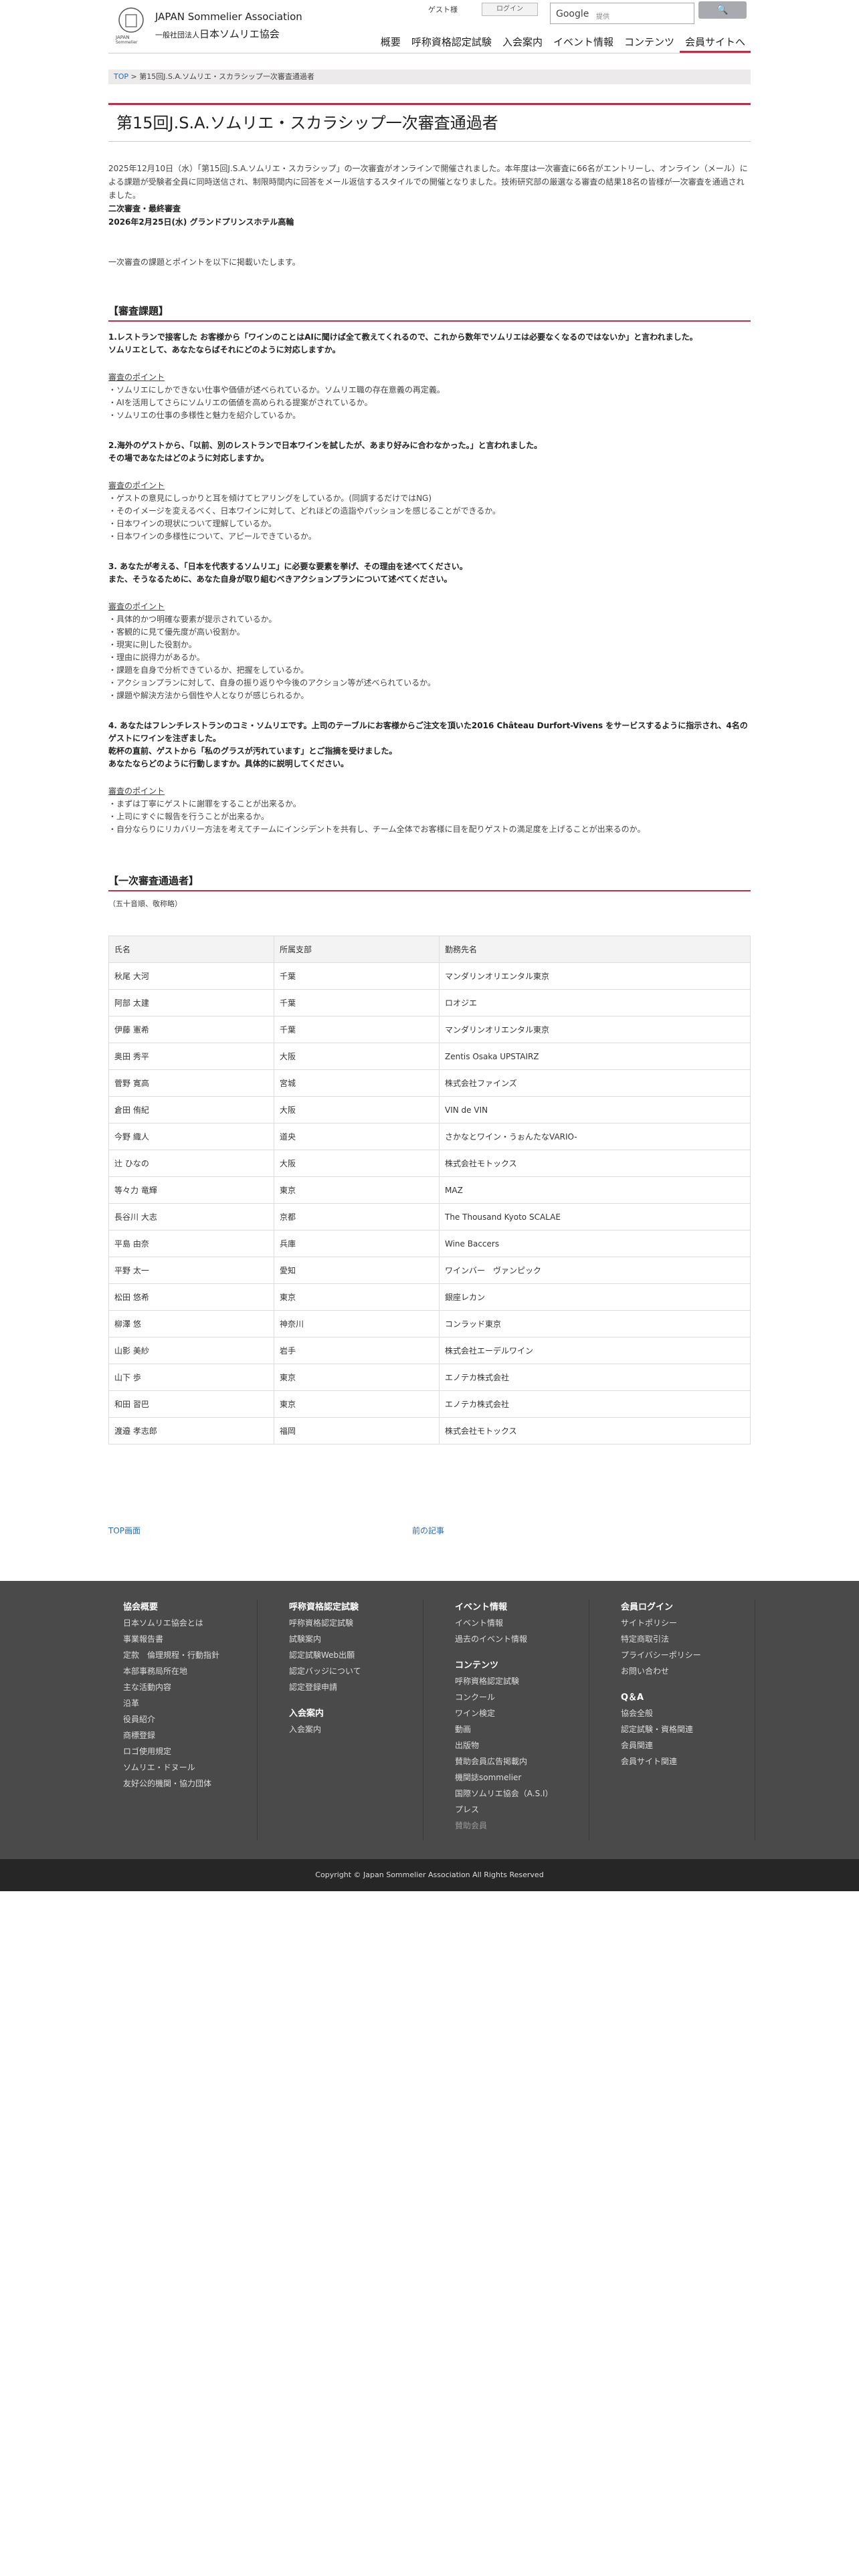  I want to click on footer-link: 認定試験・資格関連, so click(688, 1729).